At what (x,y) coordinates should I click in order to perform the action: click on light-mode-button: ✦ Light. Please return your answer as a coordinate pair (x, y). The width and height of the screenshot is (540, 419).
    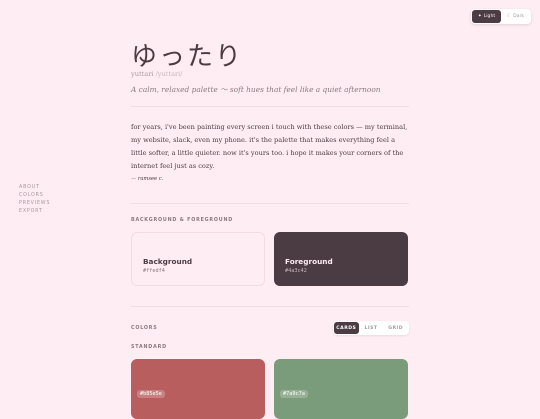
    Looking at the image, I should click on (486, 16).